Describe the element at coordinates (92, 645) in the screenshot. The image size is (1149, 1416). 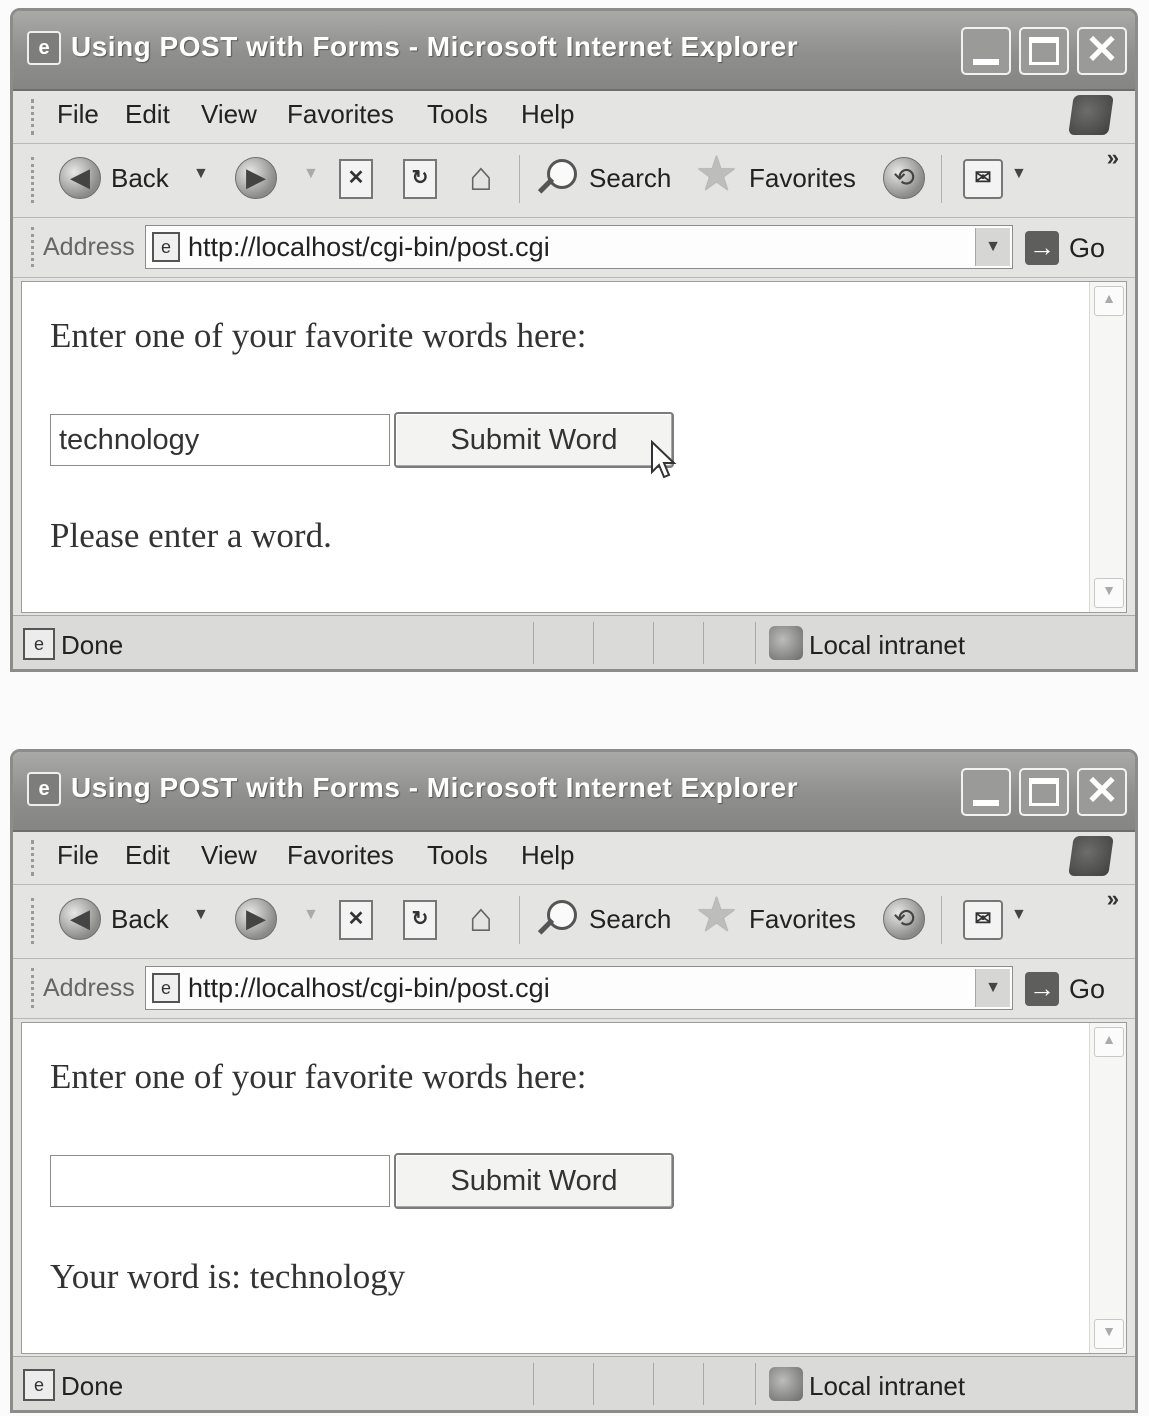
I see `status-text: Done` at that location.